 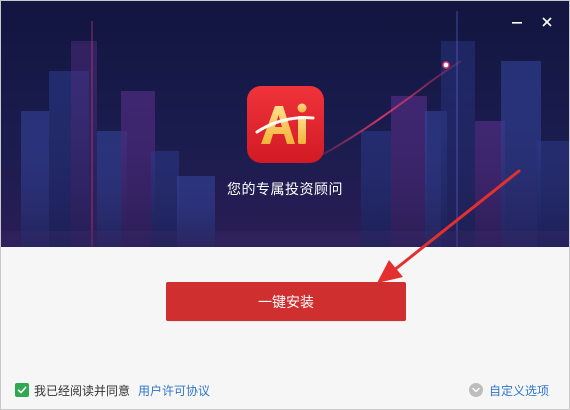 I want to click on custom-options-toggle: 自定义选项, so click(x=508, y=390).